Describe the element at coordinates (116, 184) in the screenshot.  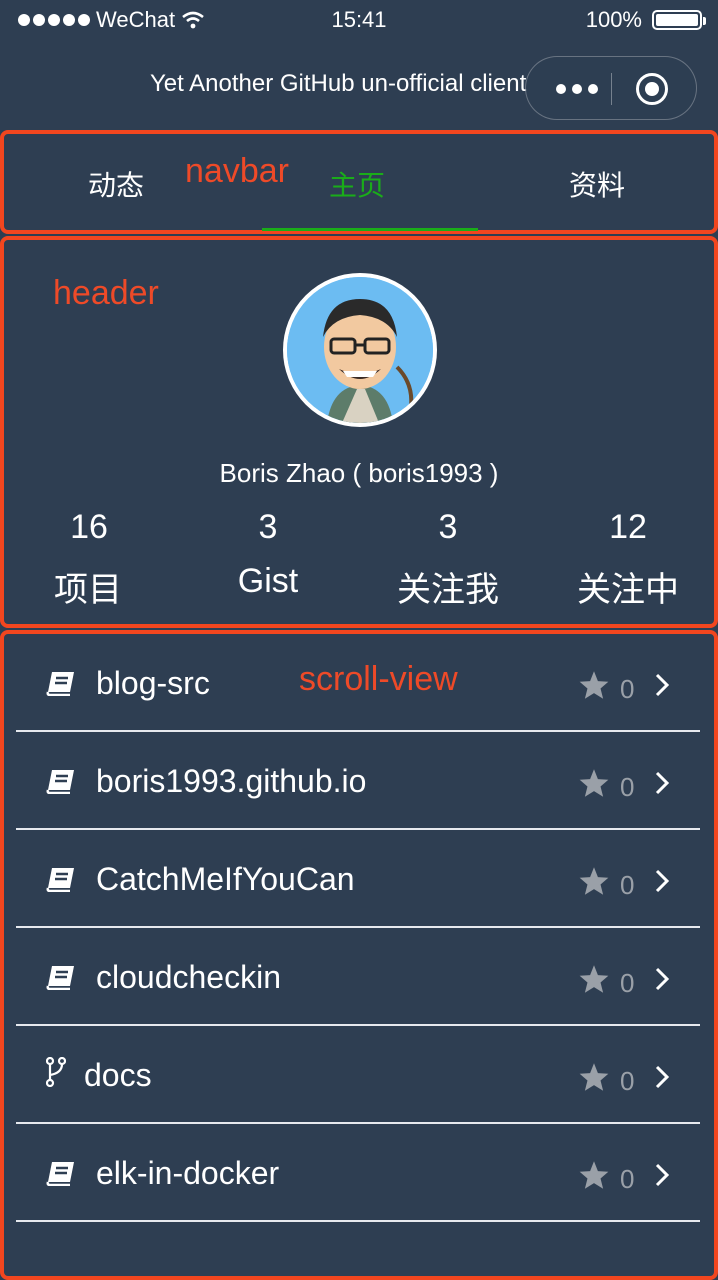
I see `tab-activity: 动态` at that location.